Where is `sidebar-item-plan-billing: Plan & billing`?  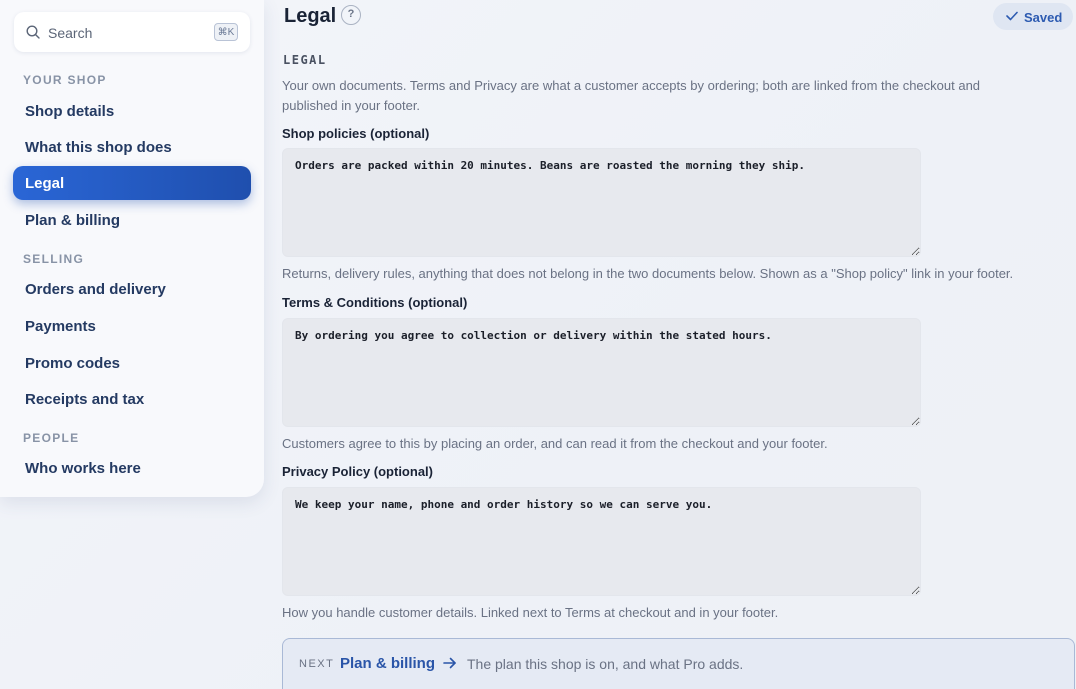
sidebar-item-plan-billing: Plan & billing is located at coordinates (72, 220).